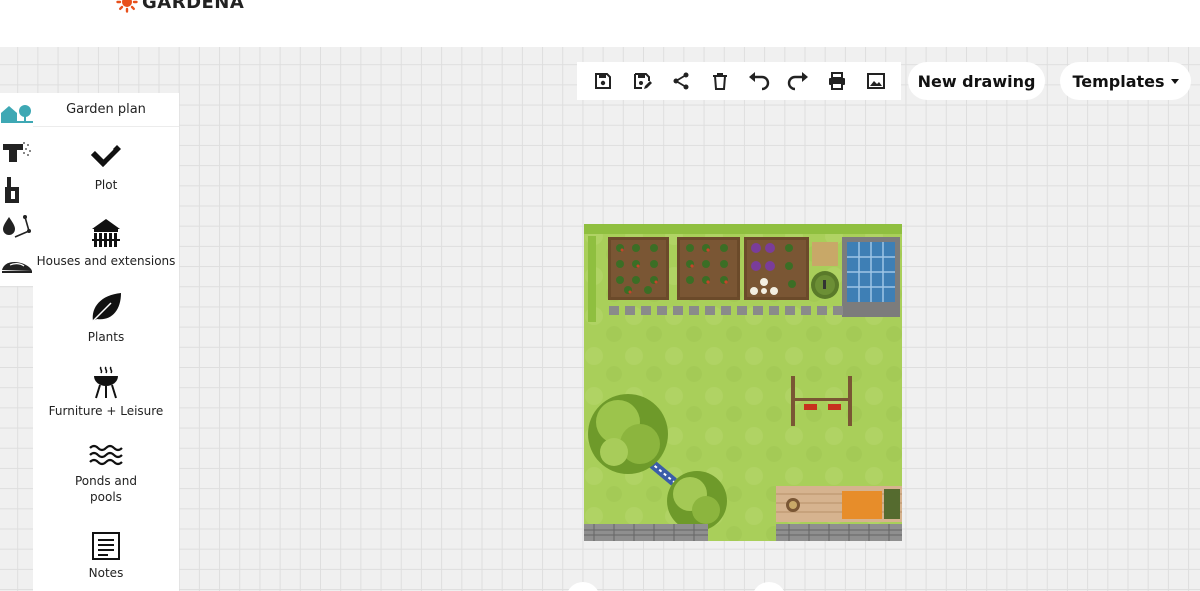 This screenshot has height=591, width=1200. I want to click on sprinkler-rail-icon, so click(16, 226).